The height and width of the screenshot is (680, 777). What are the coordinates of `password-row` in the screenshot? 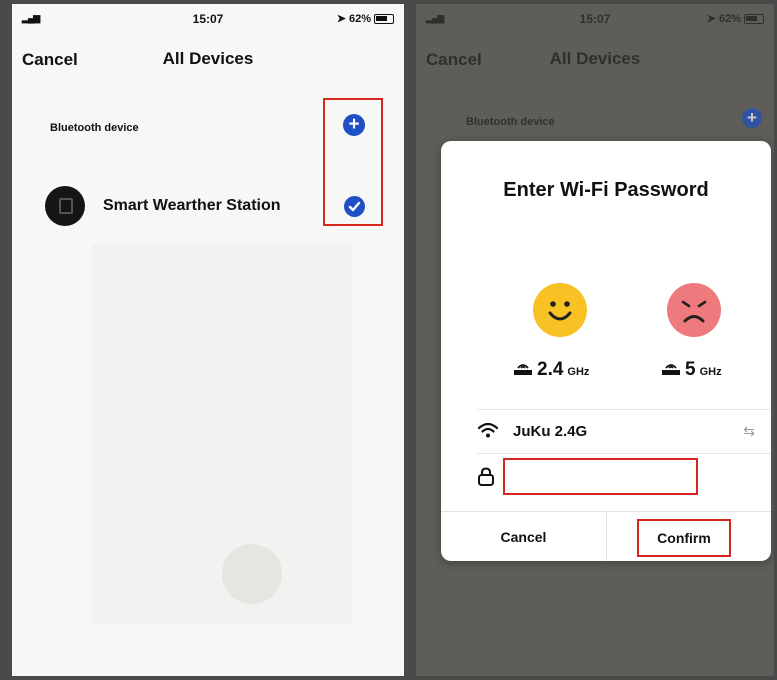 It's located at (606, 476).